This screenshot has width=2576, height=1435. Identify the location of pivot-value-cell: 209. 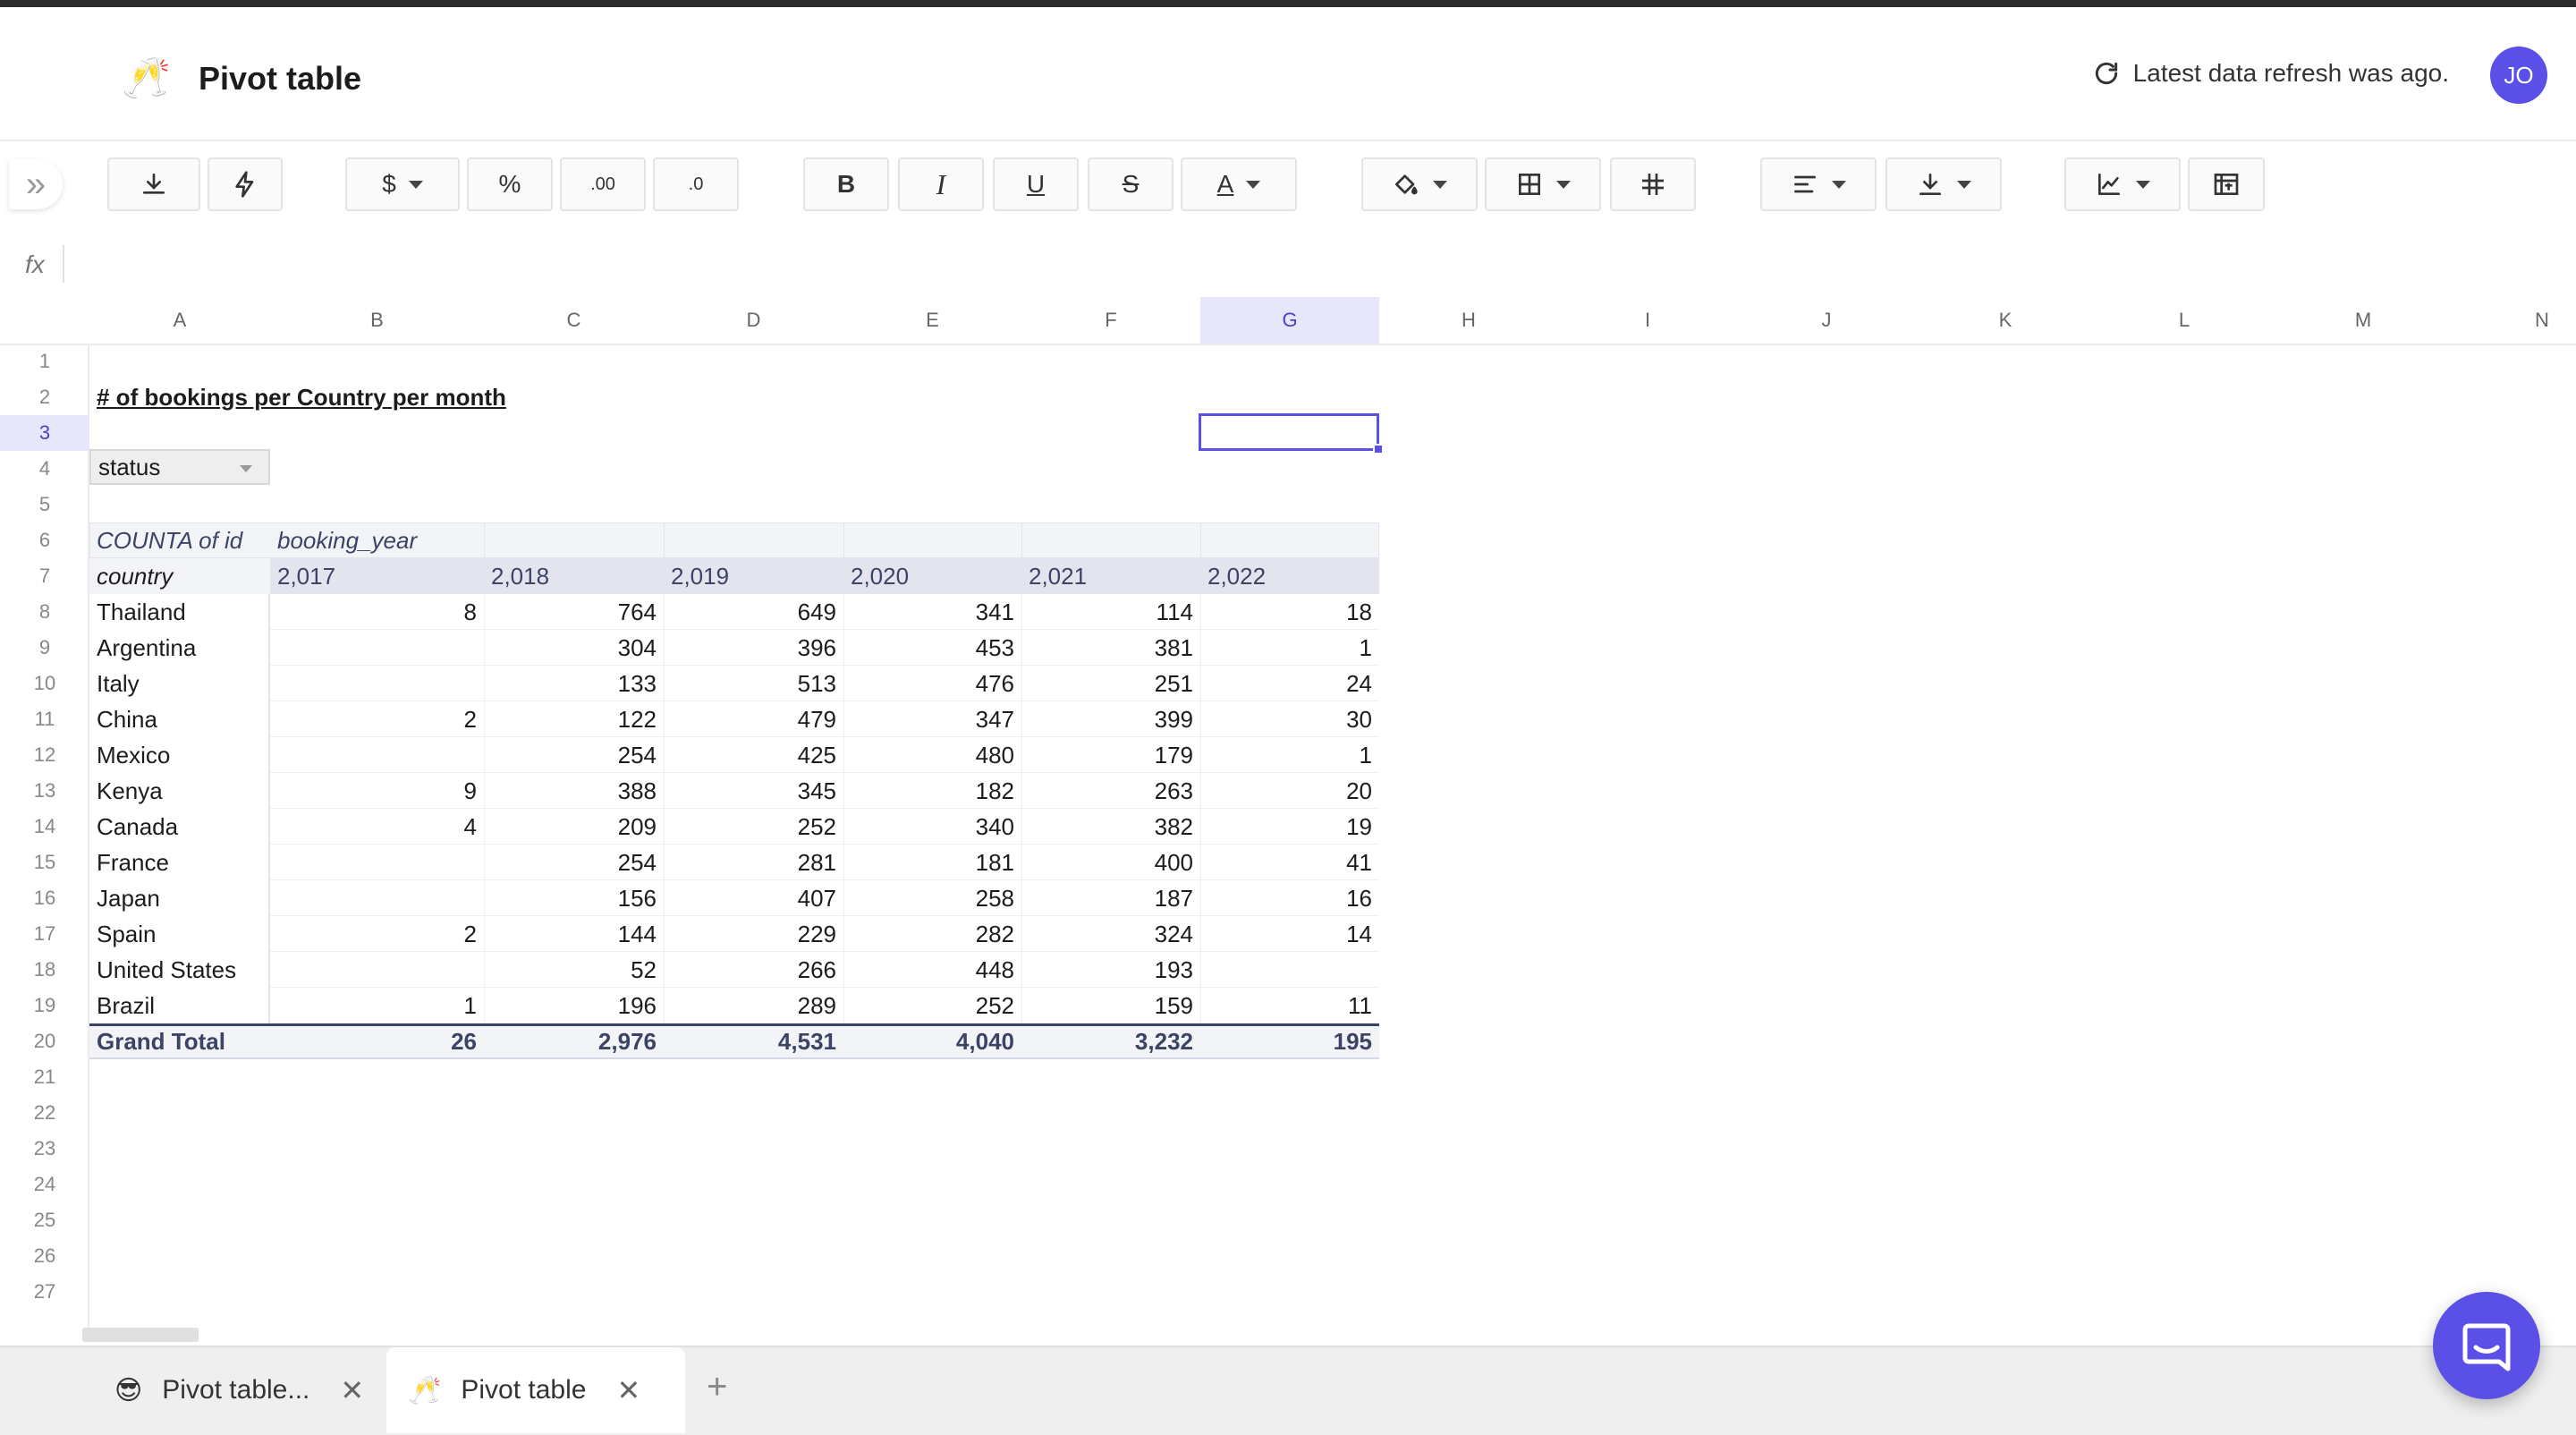
(574, 827).